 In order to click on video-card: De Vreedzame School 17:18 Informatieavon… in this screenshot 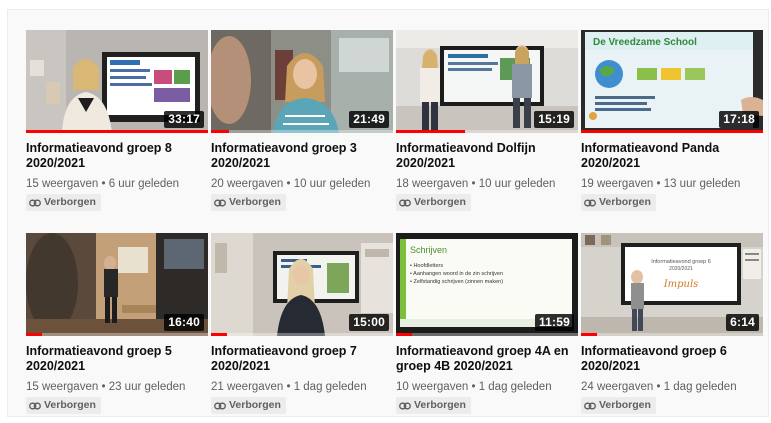, I will do `click(672, 125)`.